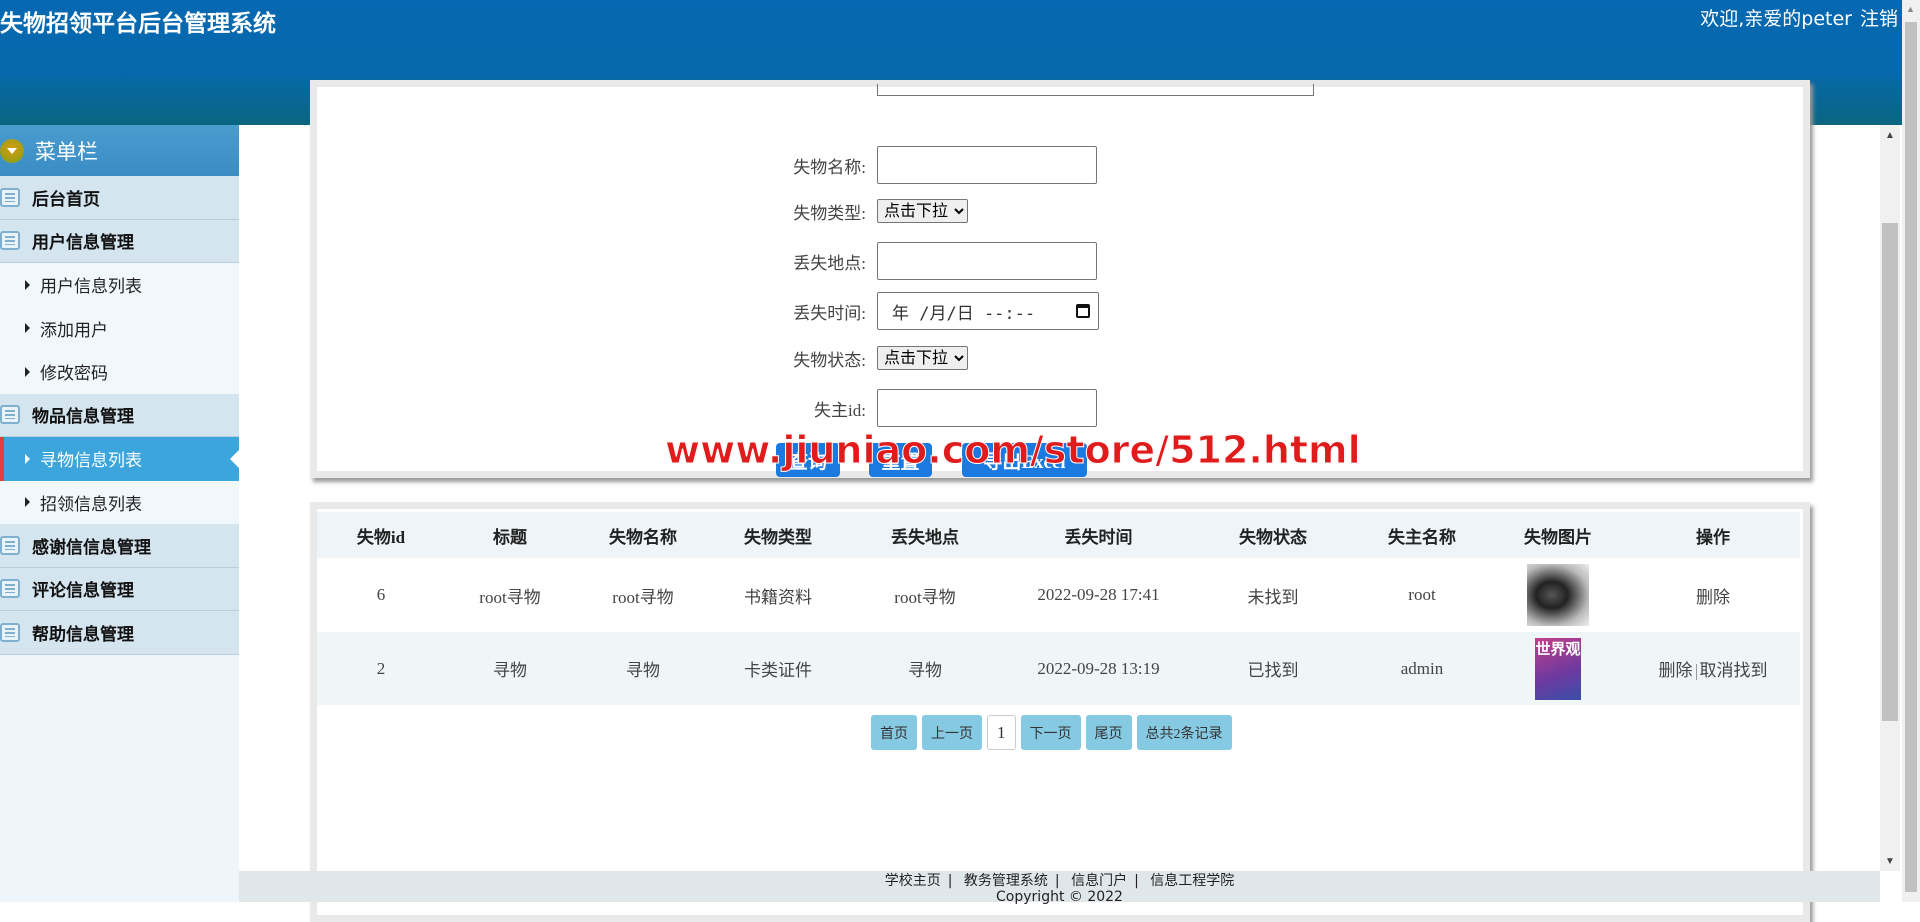  Describe the element at coordinates (894, 732) in the screenshot. I see `first-page-button: 首页` at that location.